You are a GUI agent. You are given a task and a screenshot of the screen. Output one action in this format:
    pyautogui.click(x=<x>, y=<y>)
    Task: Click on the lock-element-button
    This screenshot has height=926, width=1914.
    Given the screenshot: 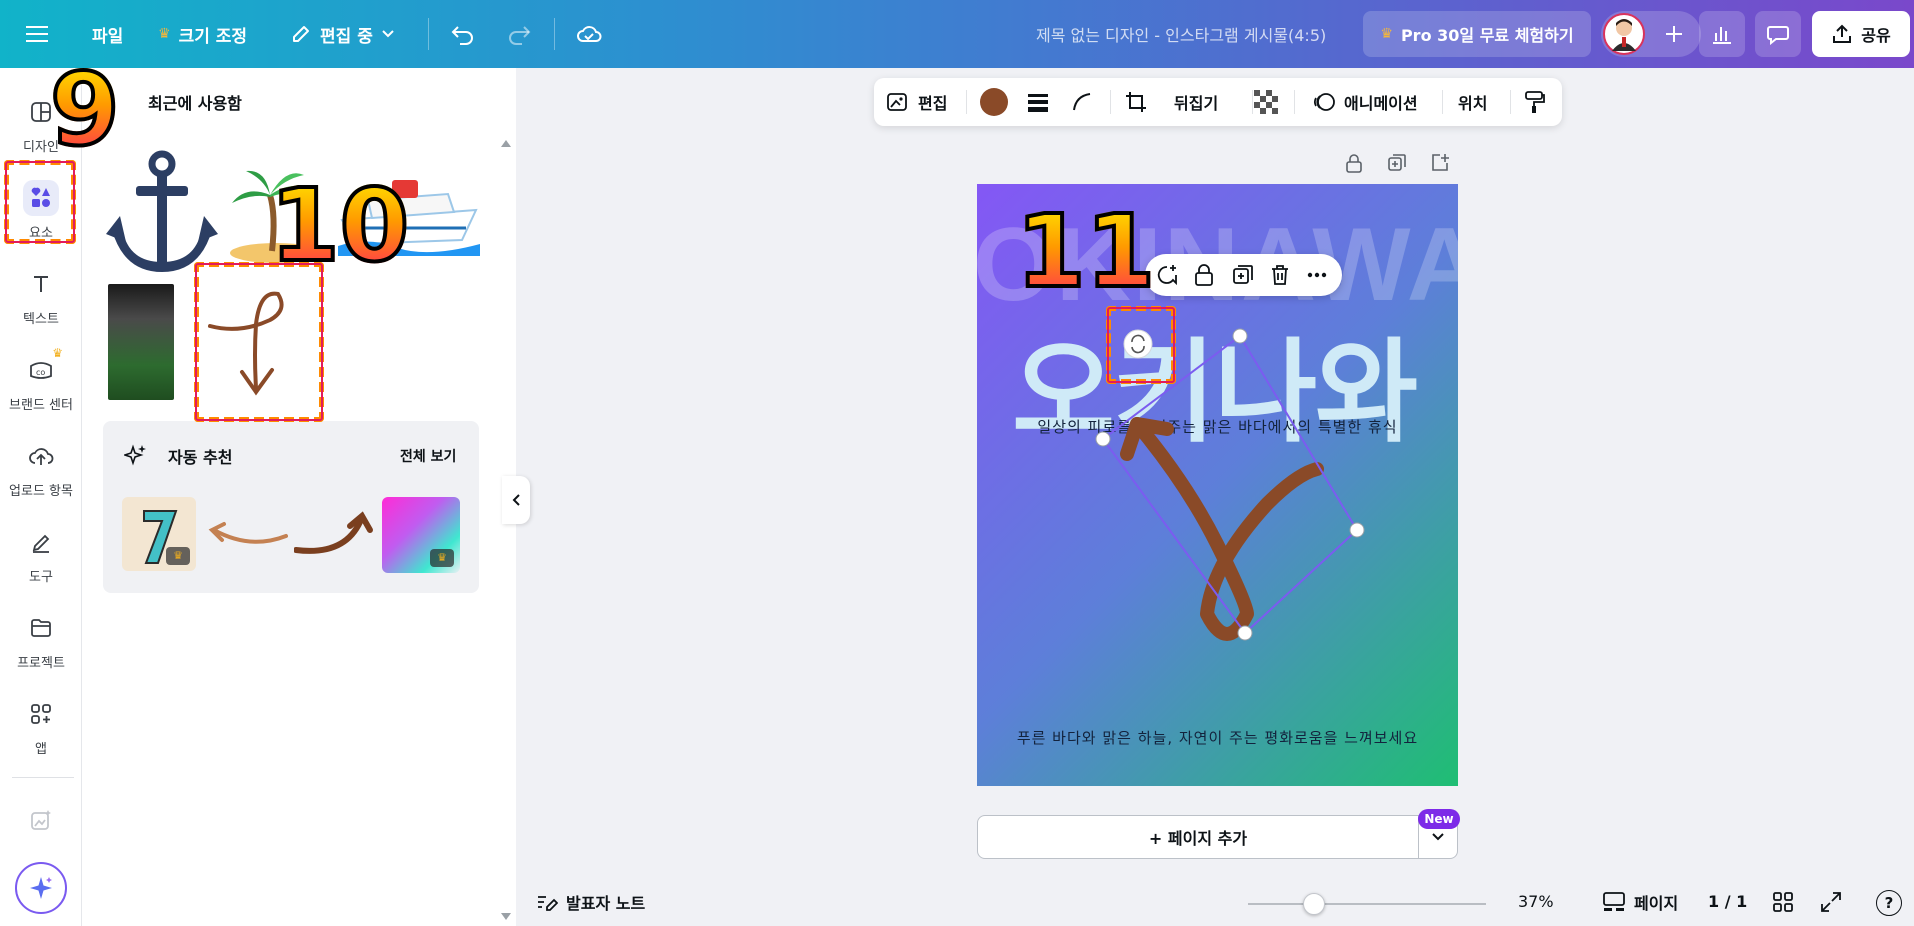 What is the action you would take?
    pyautogui.click(x=1204, y=275)
    